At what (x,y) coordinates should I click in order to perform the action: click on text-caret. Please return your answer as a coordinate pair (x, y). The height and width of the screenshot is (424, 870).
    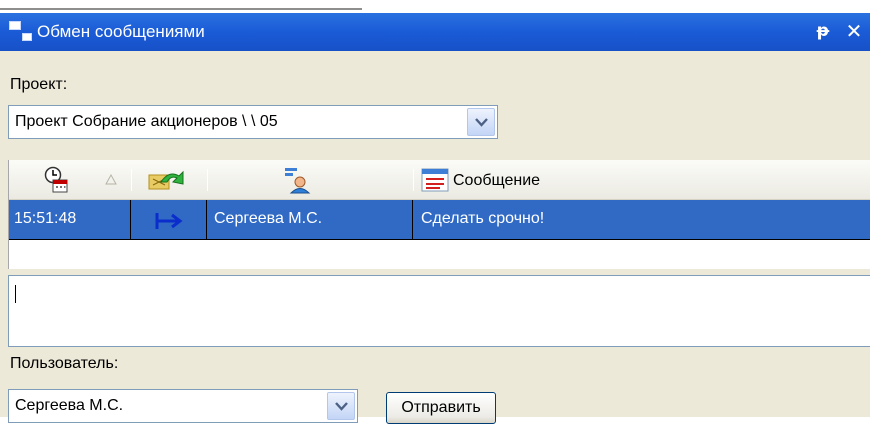
    Looking at the image, I should click on (15, 294).